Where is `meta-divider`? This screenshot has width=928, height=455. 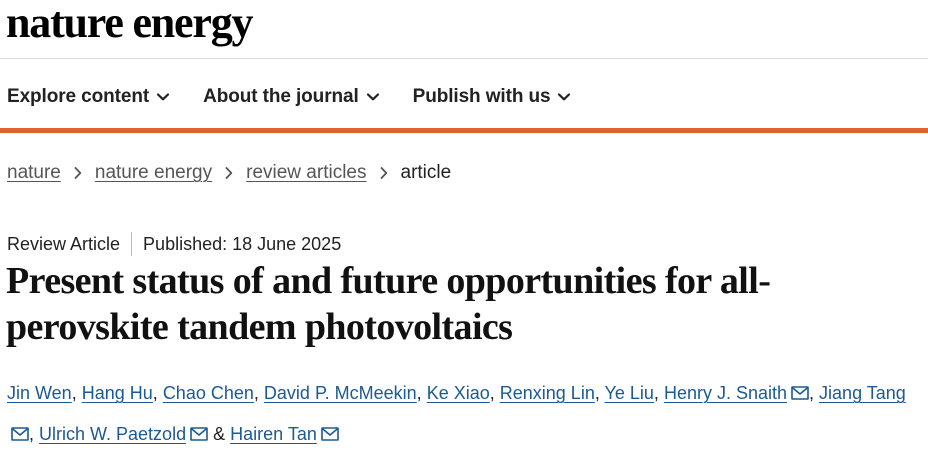
meta-divider is located at coordinates (132, 244).